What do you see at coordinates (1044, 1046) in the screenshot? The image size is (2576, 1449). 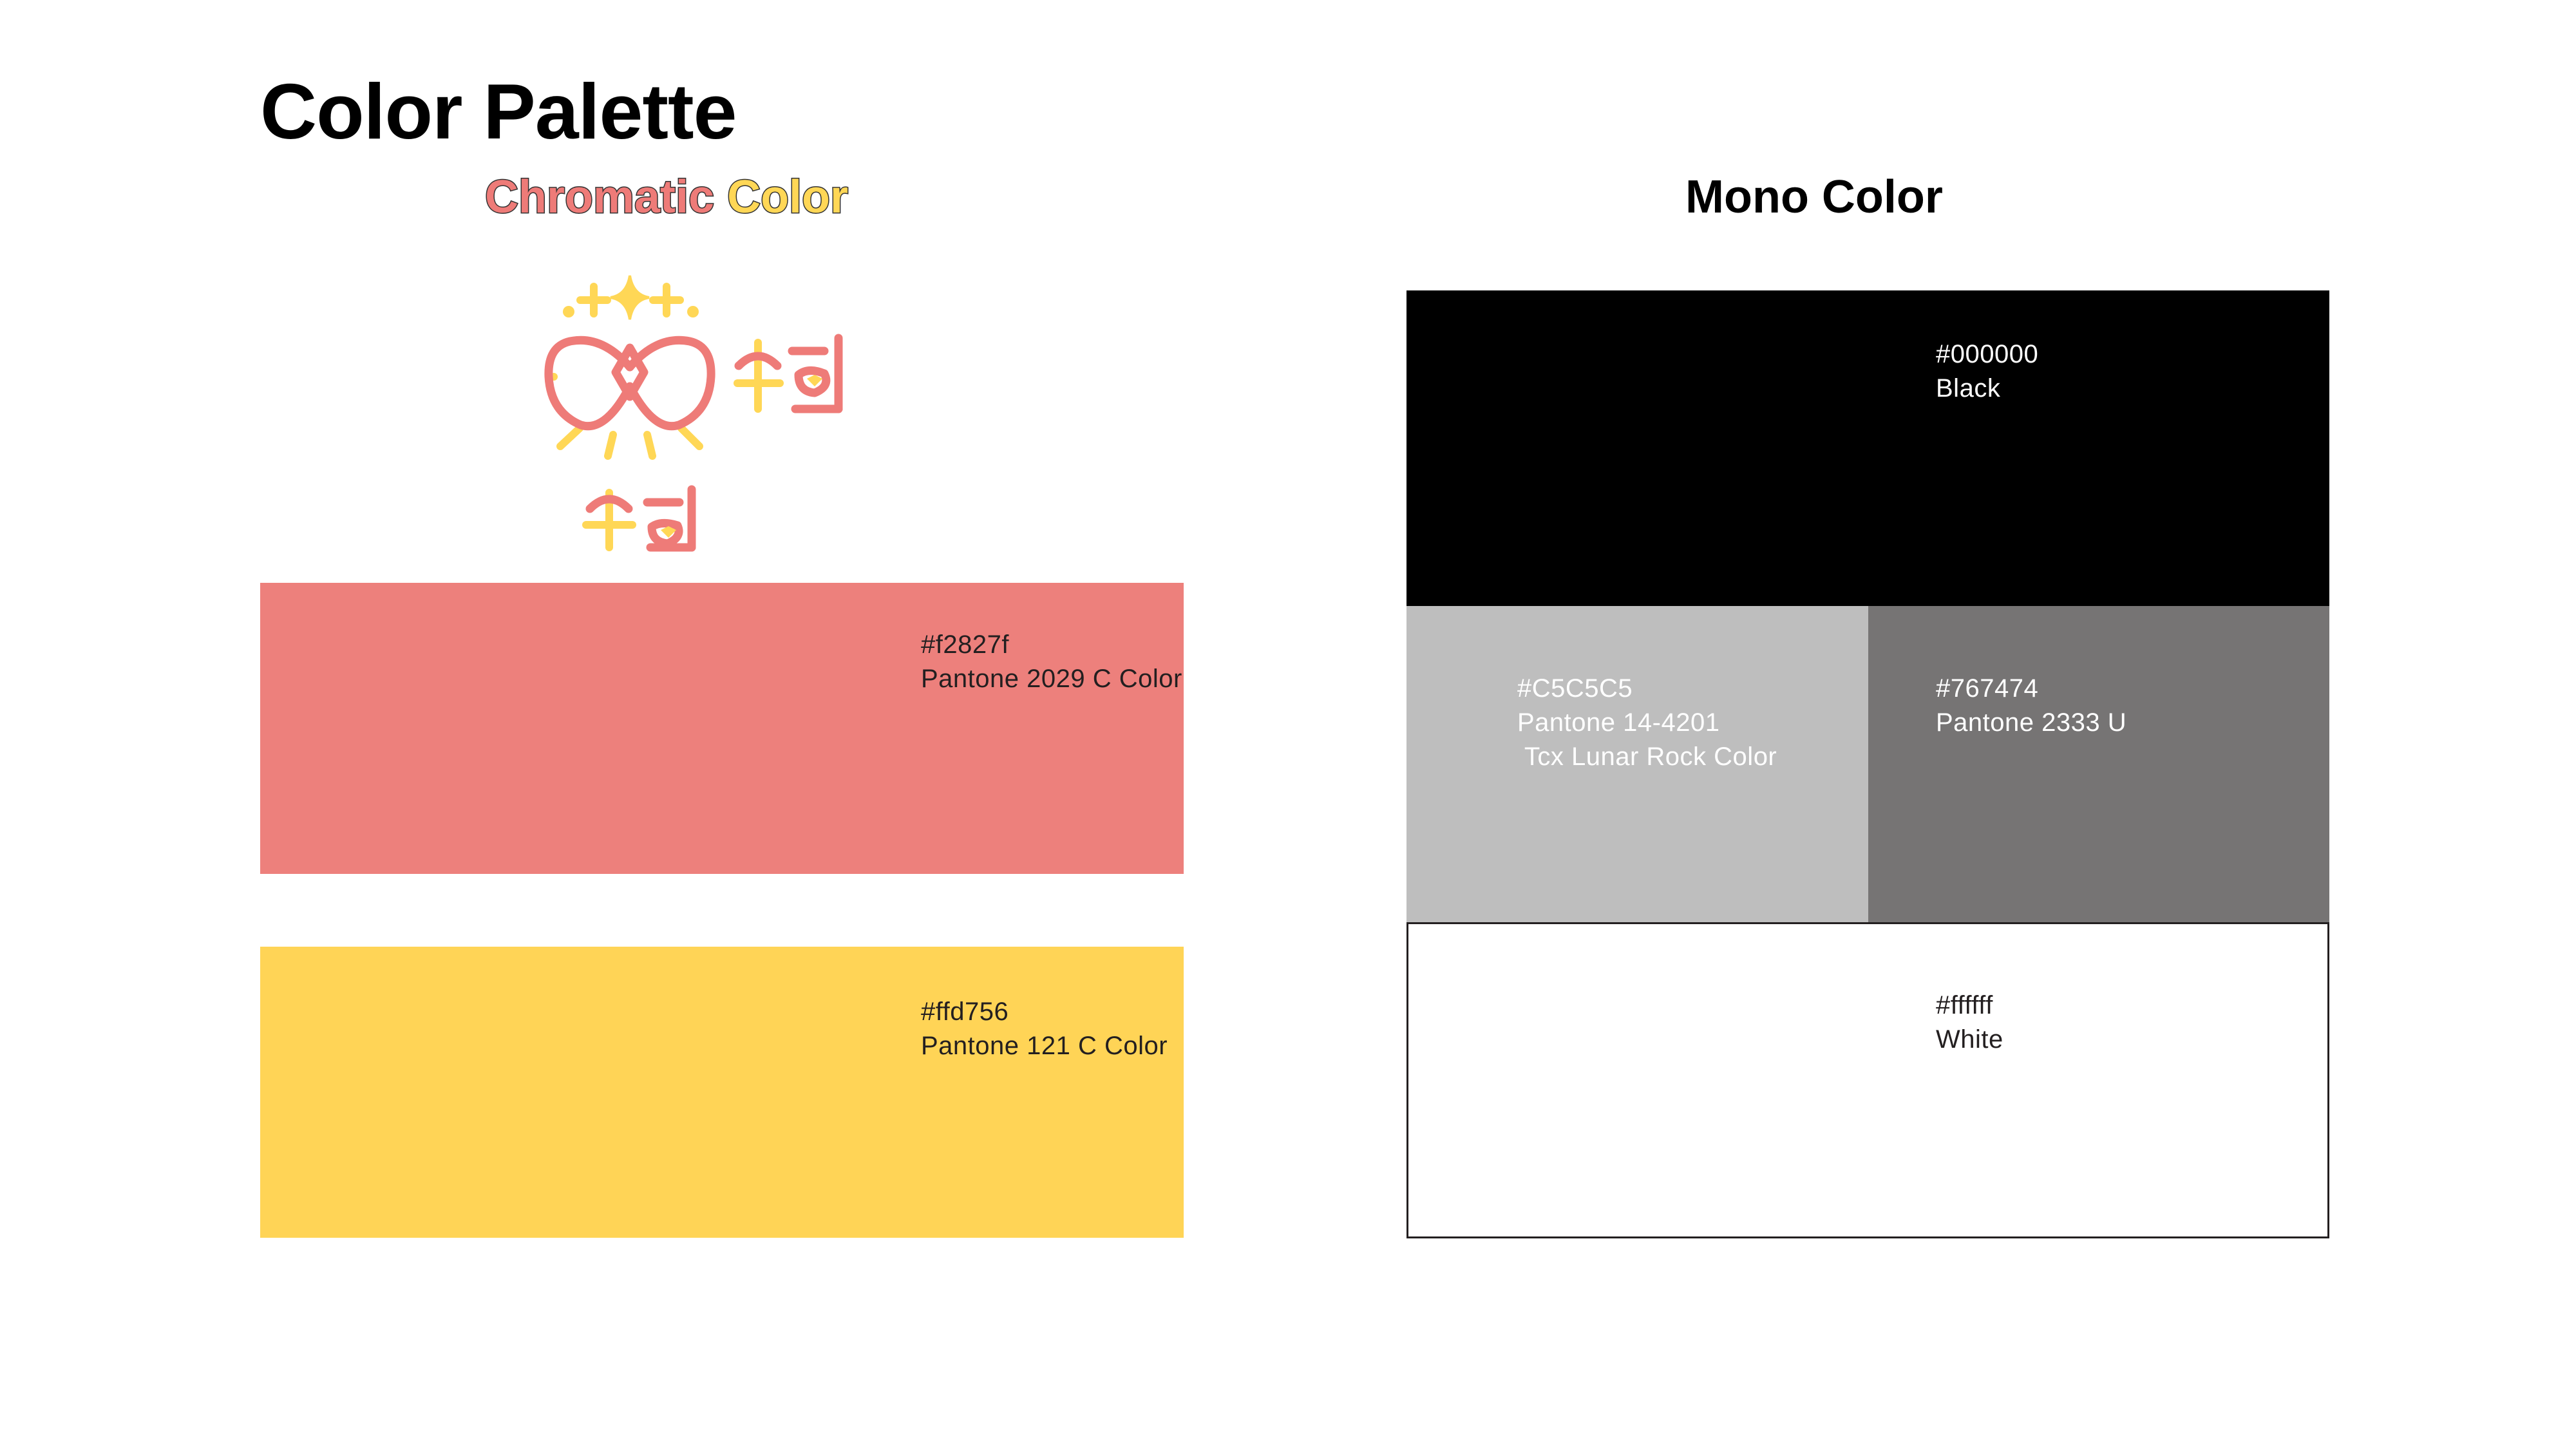 I see `swatch-yellow-name: Pantone 121 C Color` at bounding box center [1044, 1046].